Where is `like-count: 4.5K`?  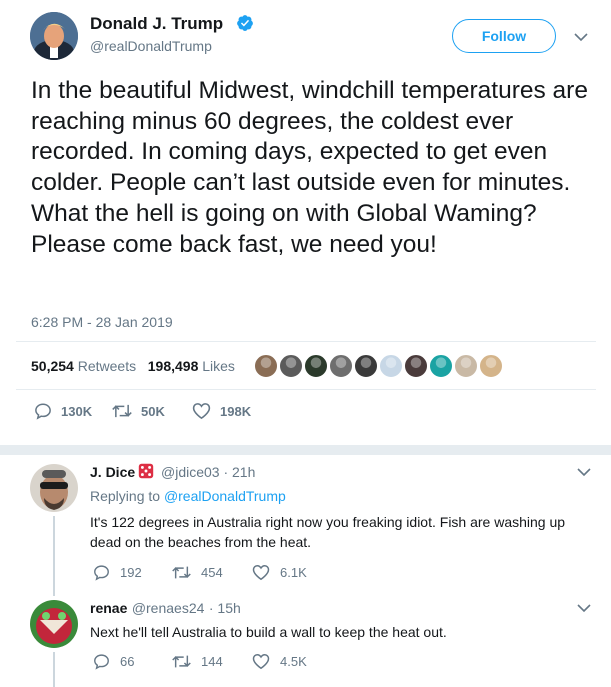 like-count: 4.5K is located at coordinates (293, 661).